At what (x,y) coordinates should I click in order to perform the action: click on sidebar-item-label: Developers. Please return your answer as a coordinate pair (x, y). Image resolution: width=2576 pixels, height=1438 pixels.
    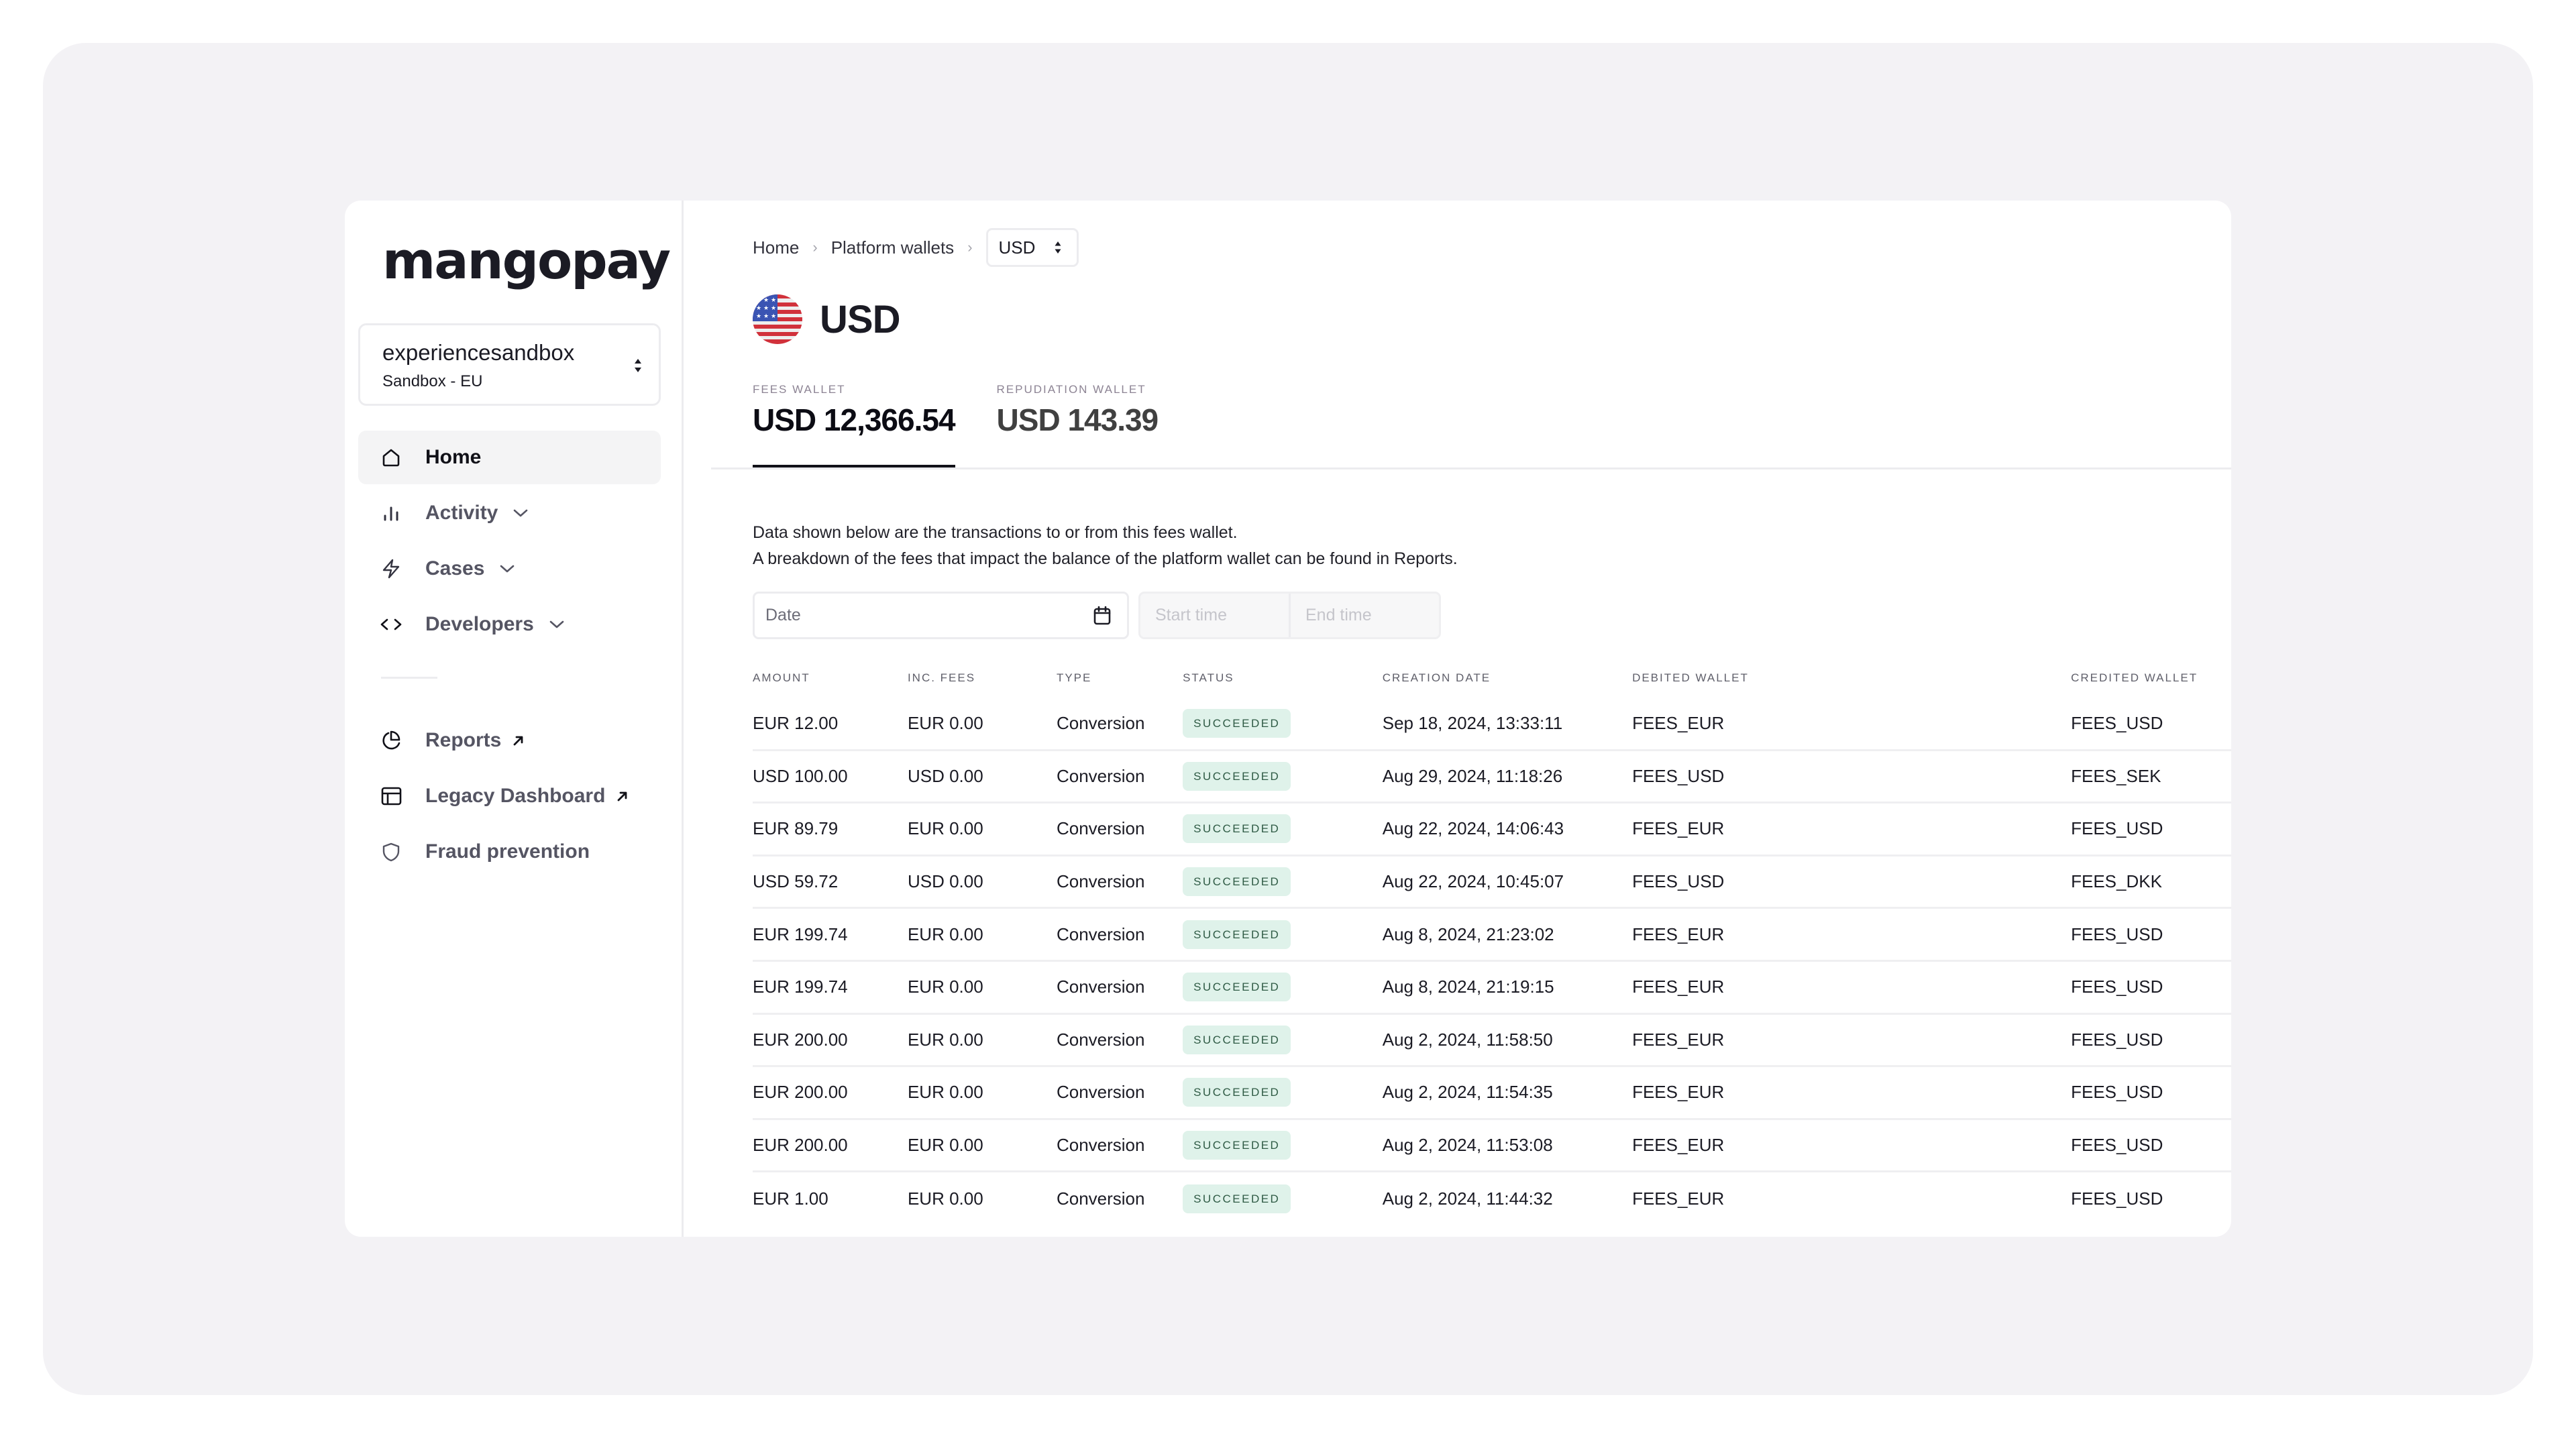
    Looking at the image, I should click on (479, 624).